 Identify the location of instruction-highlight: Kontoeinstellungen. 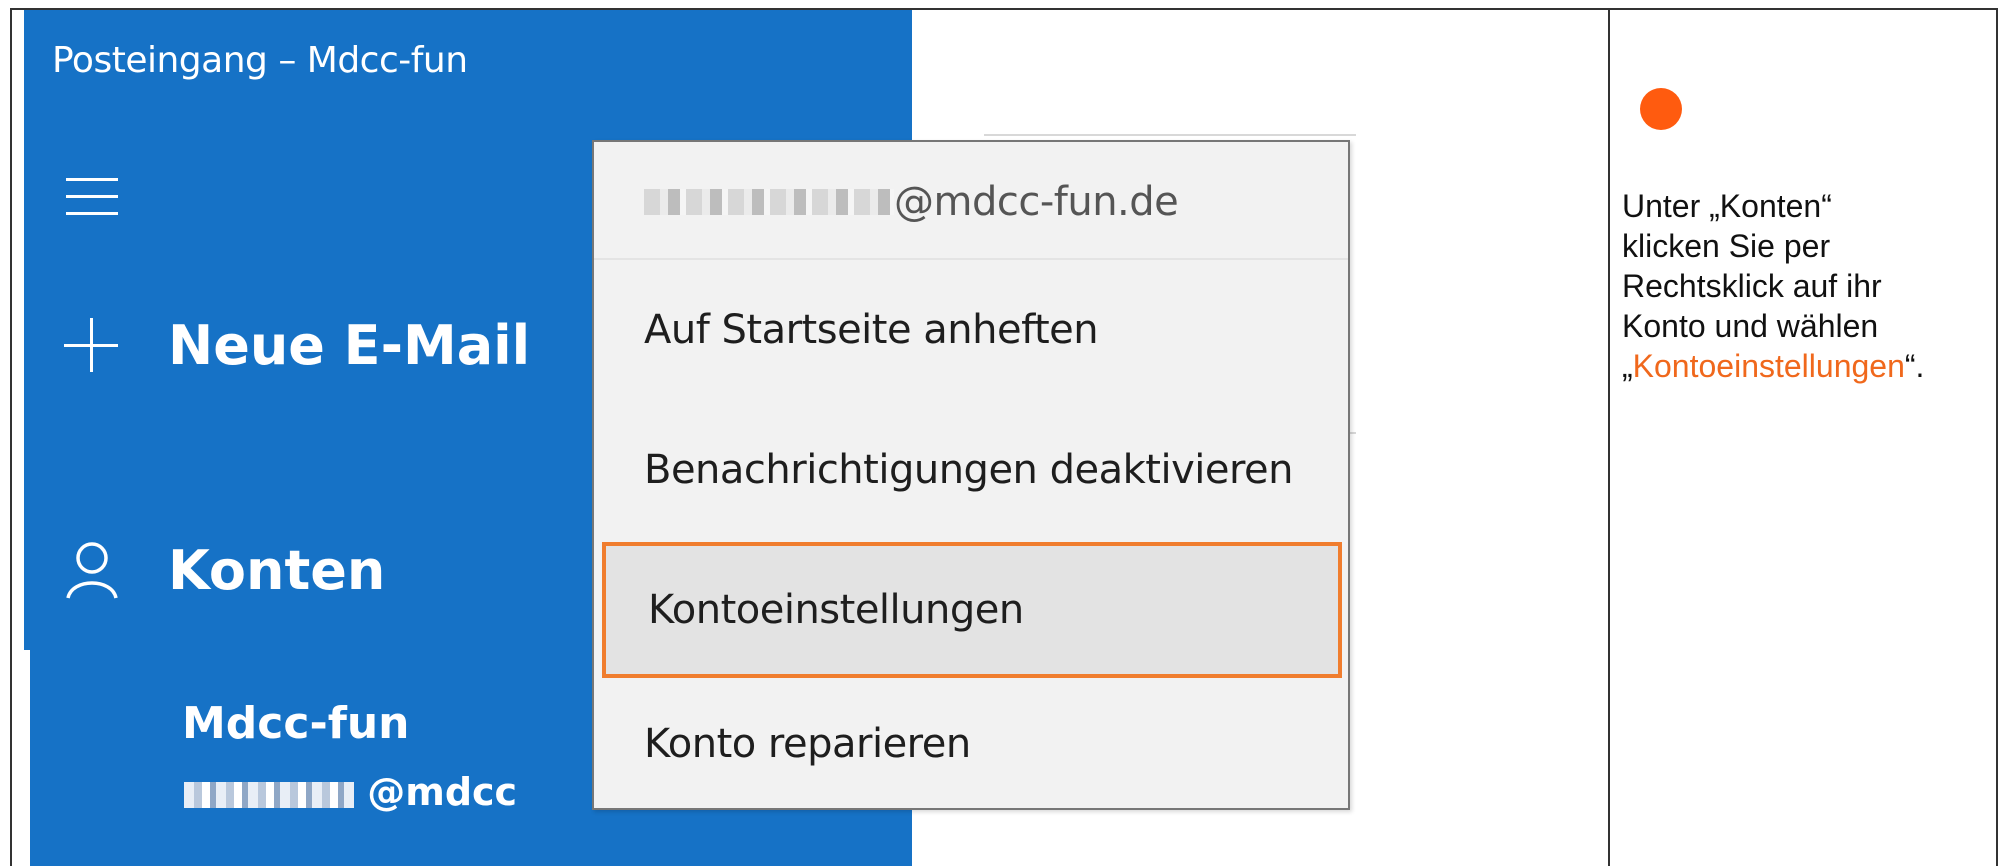
(1768, 366).